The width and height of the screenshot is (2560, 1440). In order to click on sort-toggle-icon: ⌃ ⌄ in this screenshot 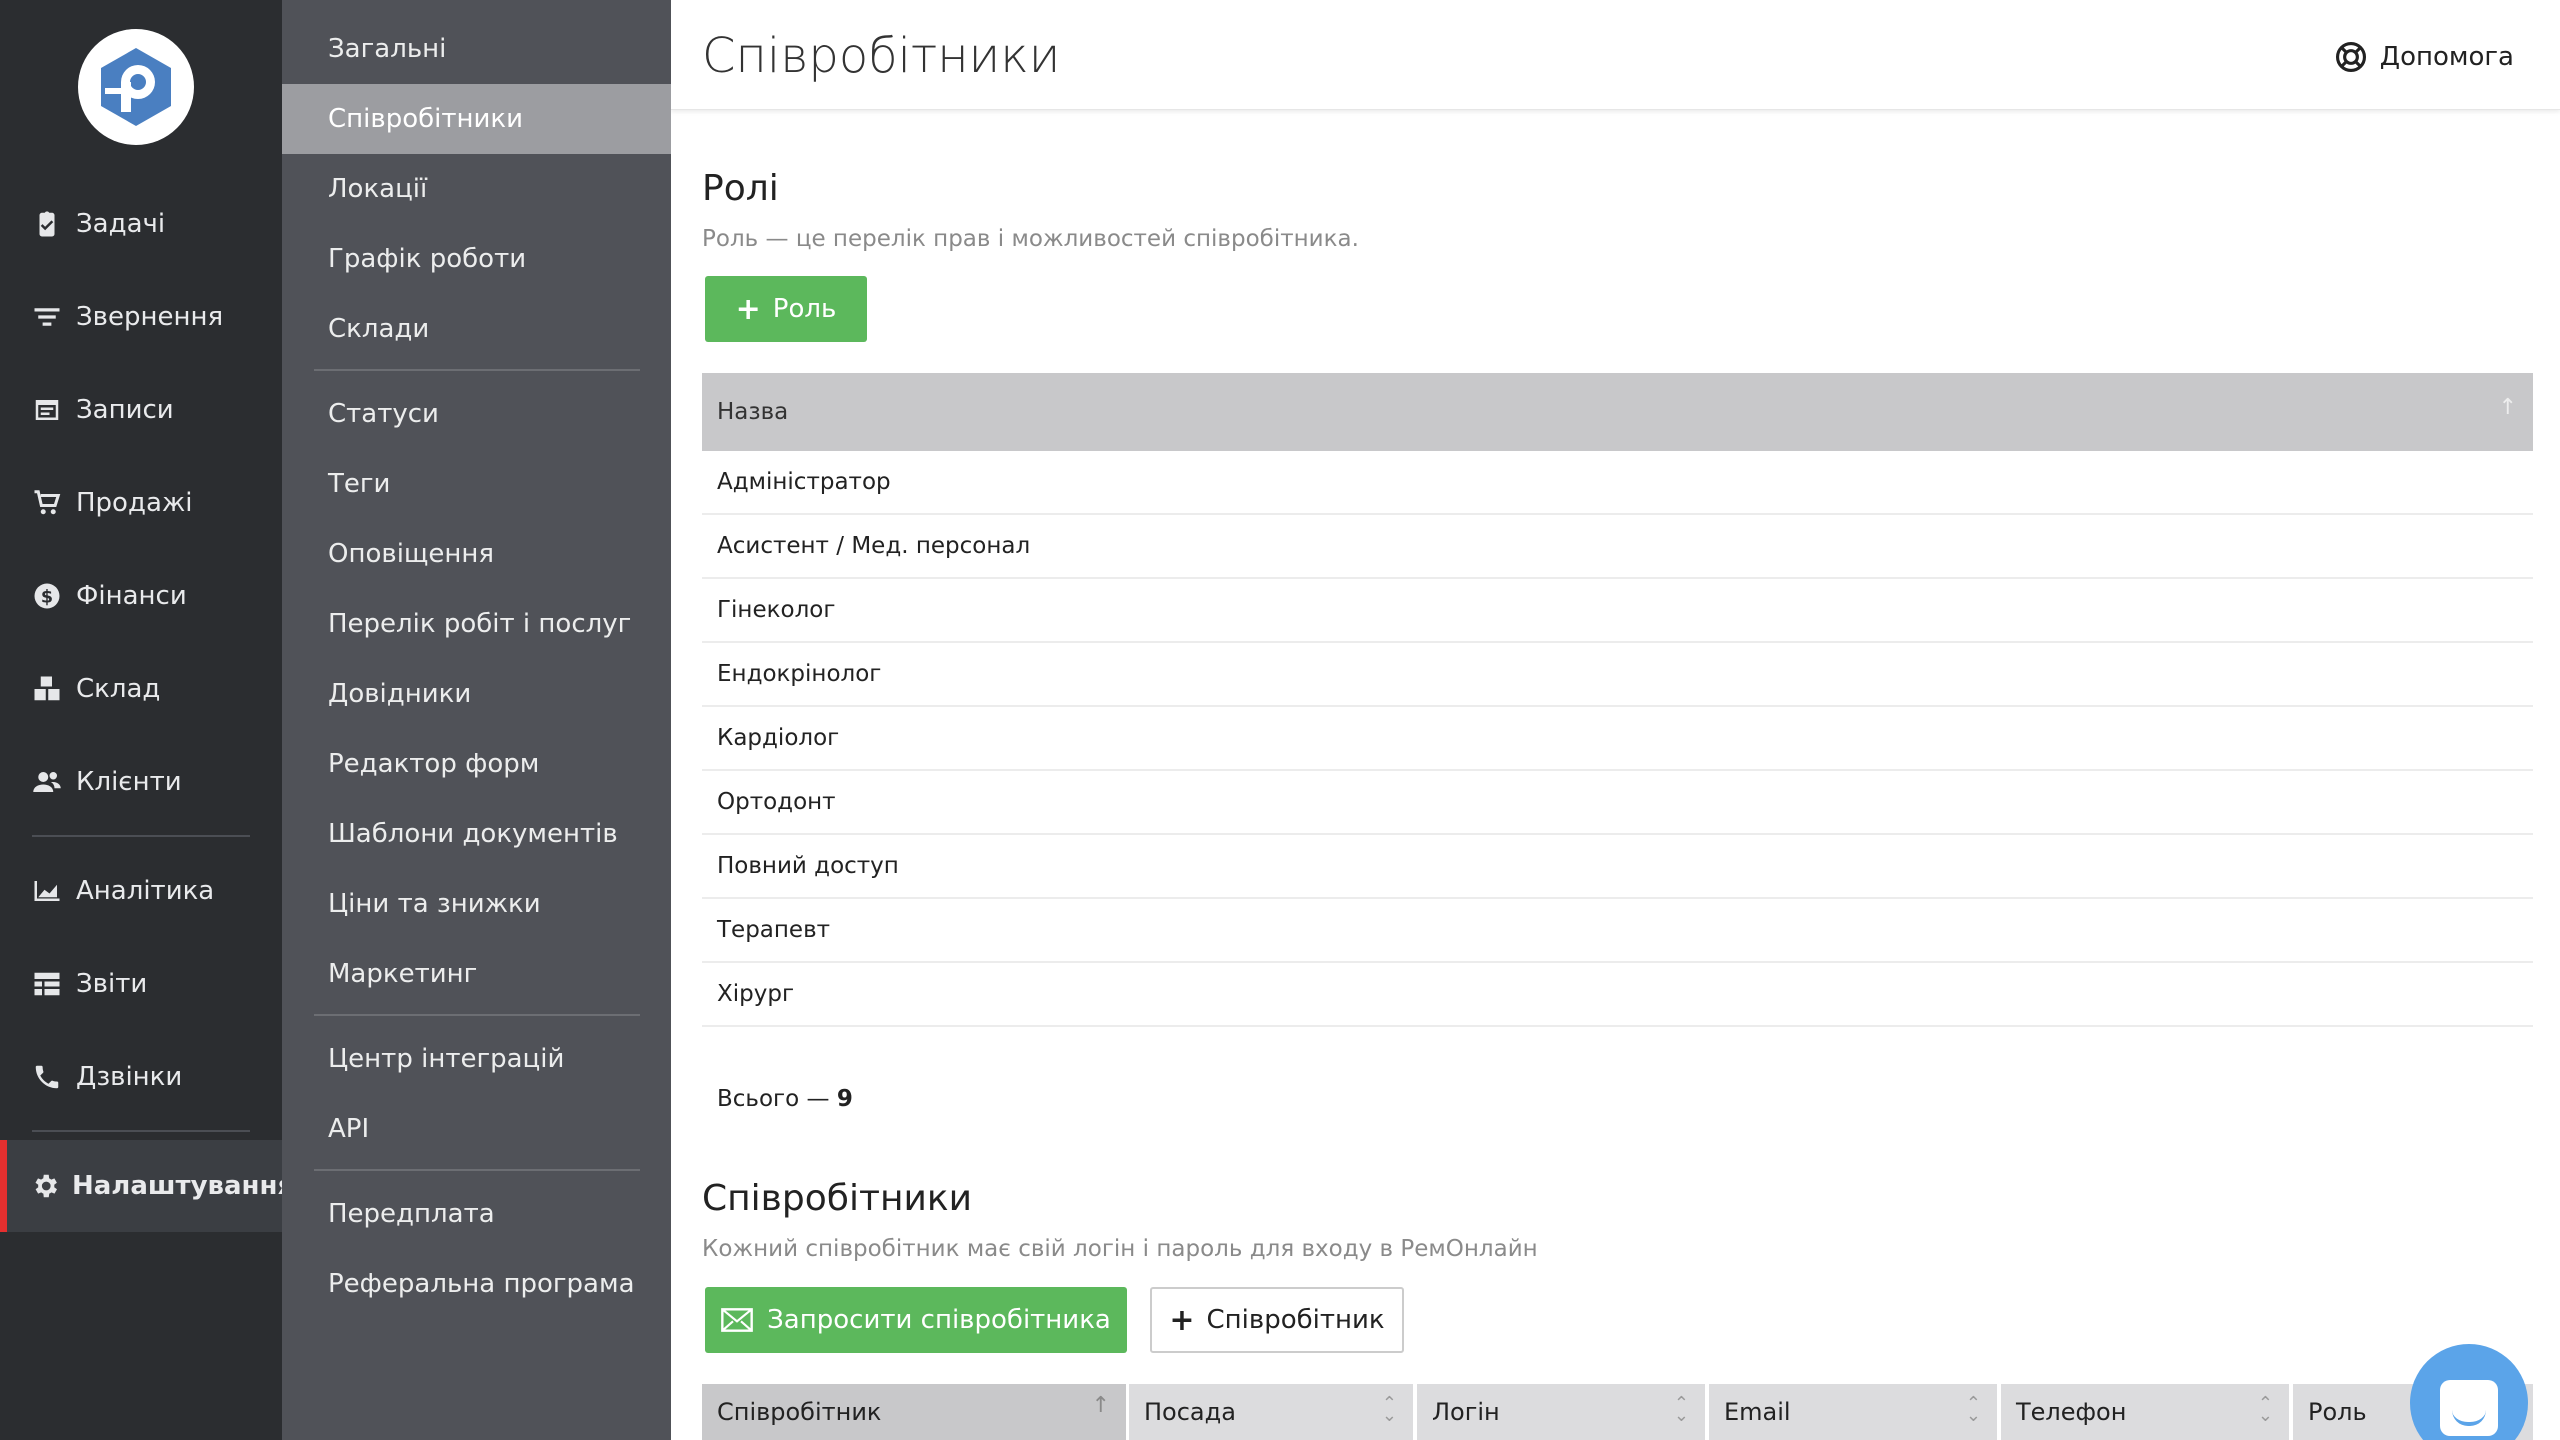, I will do `click(1681, 1409)`.